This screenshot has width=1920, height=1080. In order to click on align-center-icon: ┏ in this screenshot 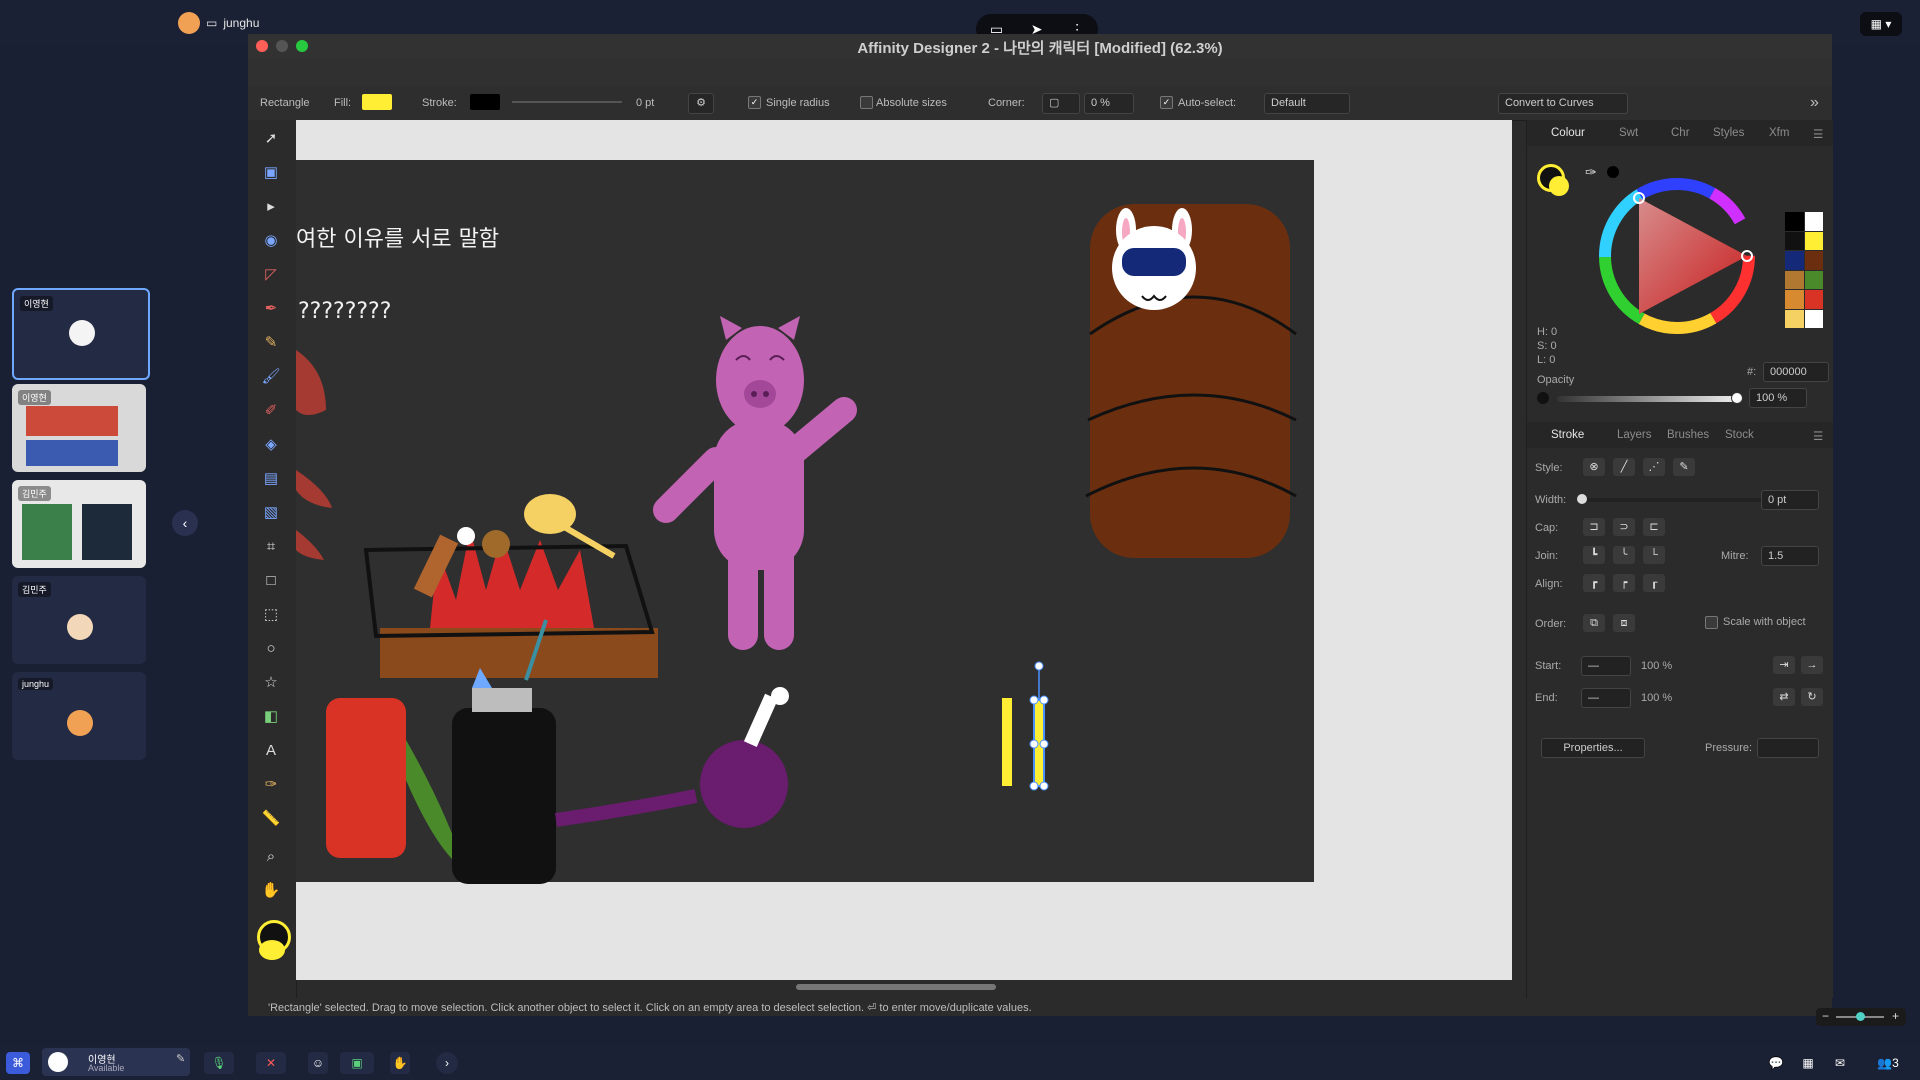, I will do `click(1594, 583)`.